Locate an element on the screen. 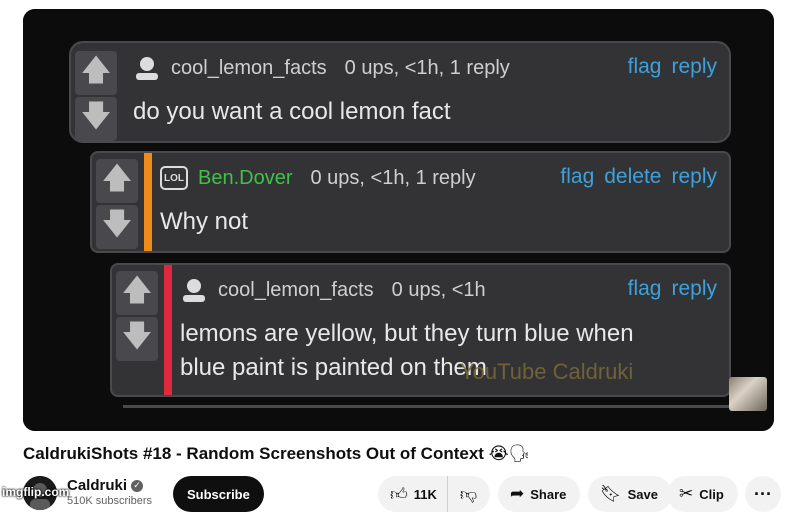 This screenshot has height=512, width=803. crying-speaking-emoji-icon: 😭🗣 is located at coordinates (509, 454).